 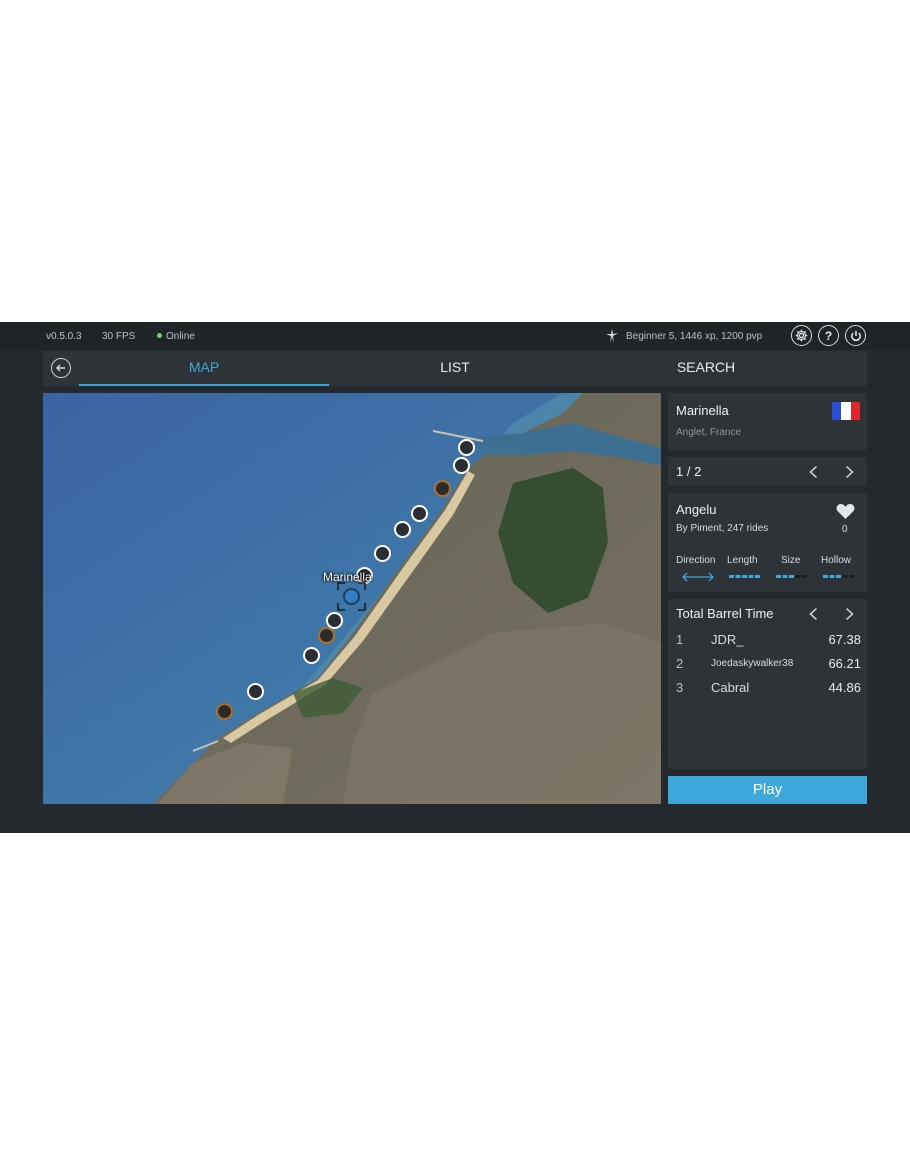 I want to click on play-button: Play, so click(x=767, y=790).